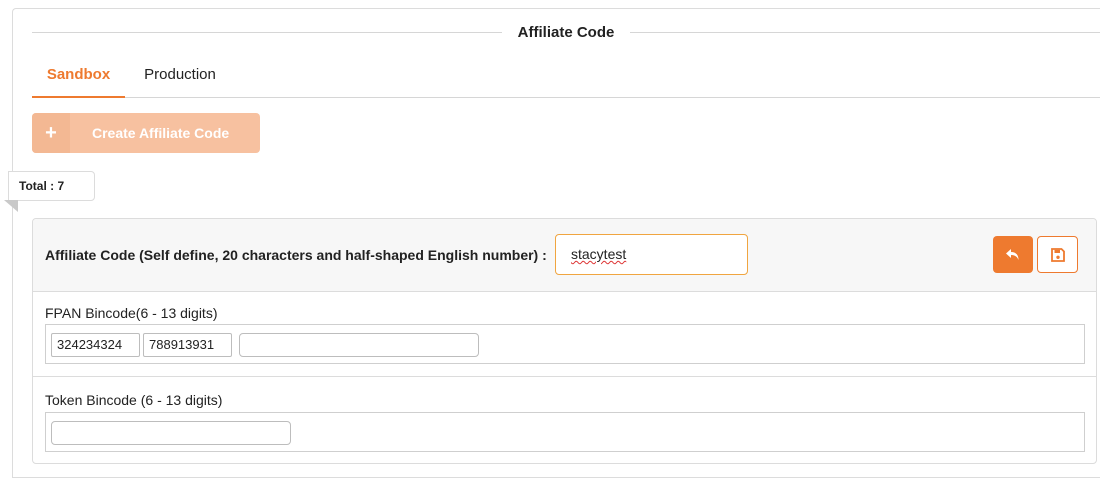  Describe the element at coordinates (651, 254) in the screenshot. I see `affiliate-code-input: stacytest` at that location.